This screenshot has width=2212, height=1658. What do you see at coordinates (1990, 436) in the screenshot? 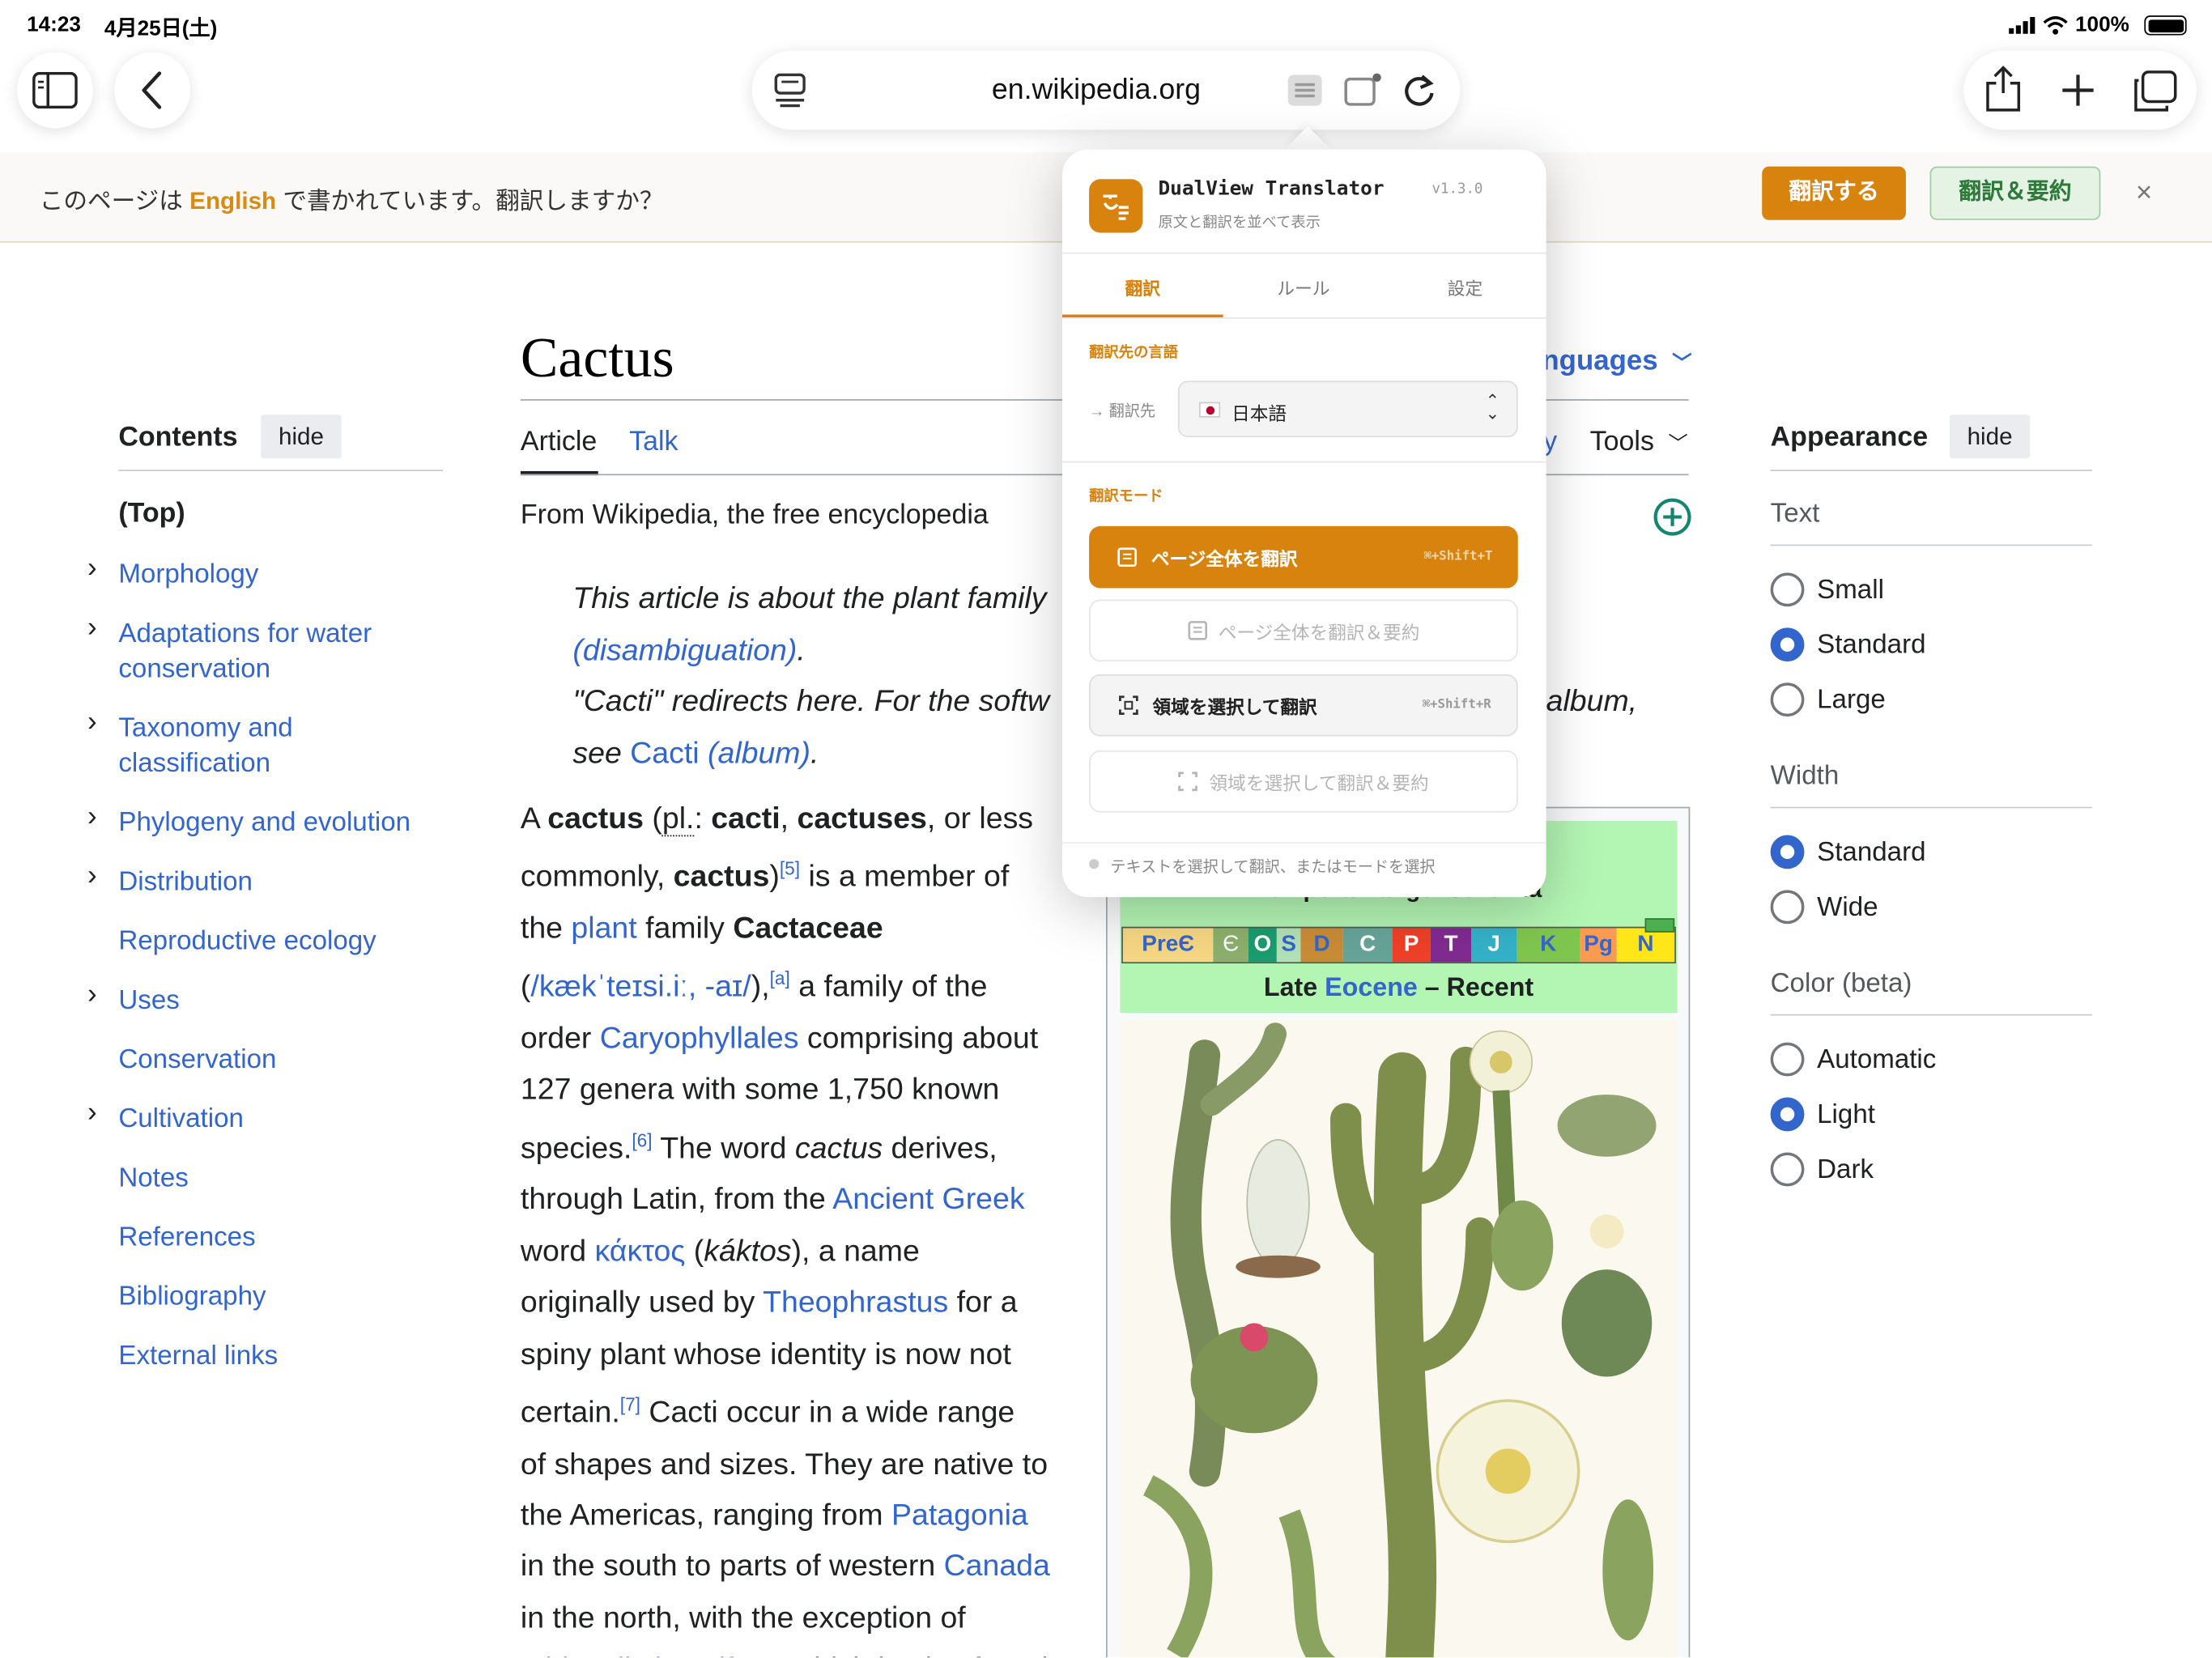
I see `appearance-hide-button: hide` at bounding box center [1990, 436].